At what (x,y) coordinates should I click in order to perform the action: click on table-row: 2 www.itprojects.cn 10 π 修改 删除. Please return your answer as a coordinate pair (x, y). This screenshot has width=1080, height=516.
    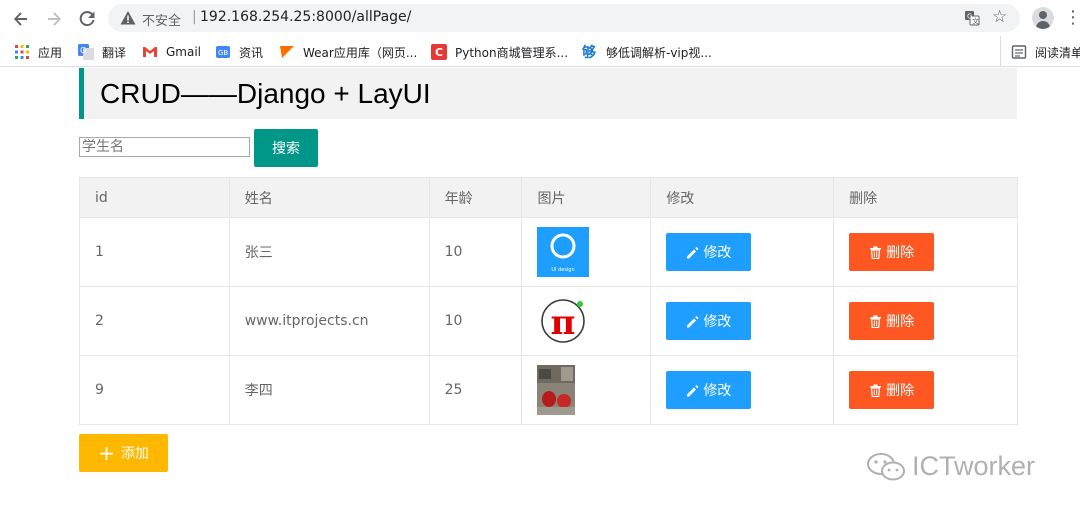
    Looking at the image, I should click on (548, 321).